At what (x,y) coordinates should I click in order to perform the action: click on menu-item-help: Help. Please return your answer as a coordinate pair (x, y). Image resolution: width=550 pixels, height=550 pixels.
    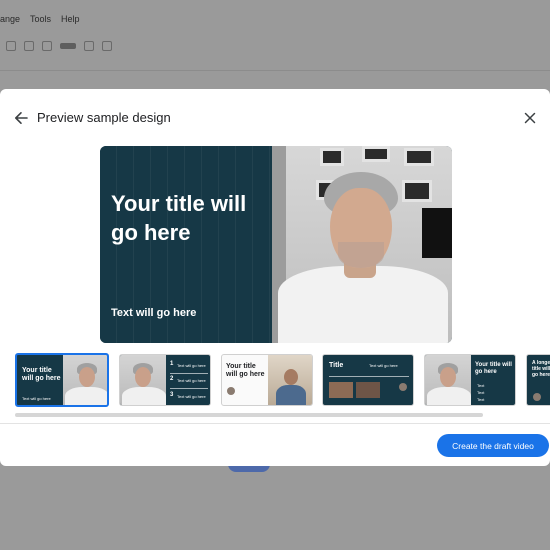
    Looking at the image, I should click on (70, 19).